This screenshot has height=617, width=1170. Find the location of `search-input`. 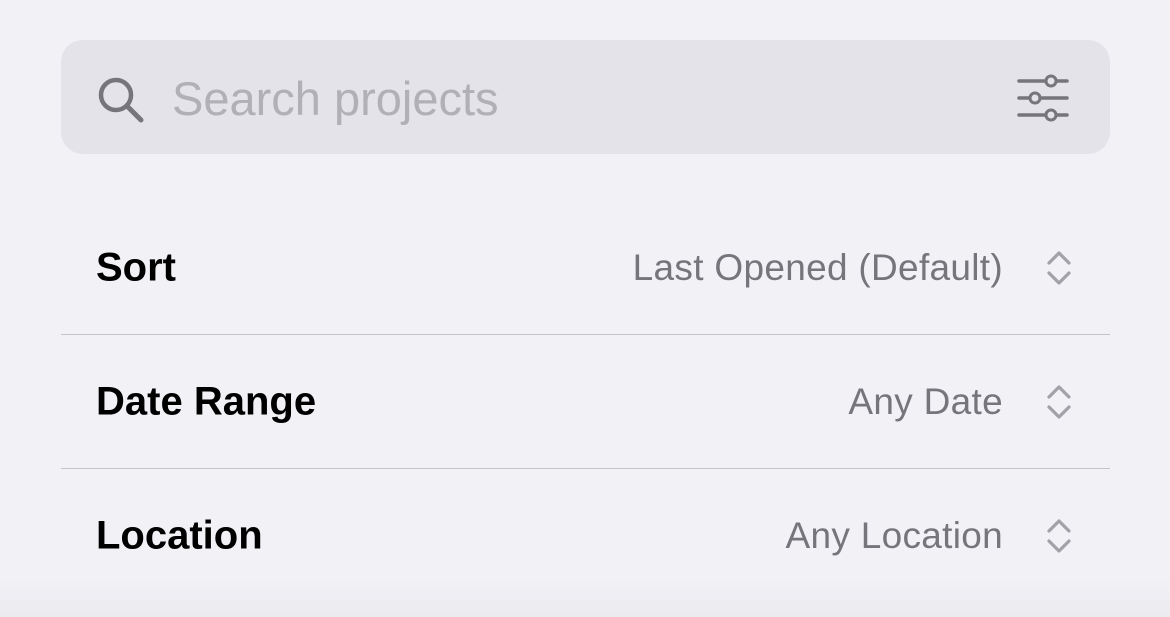

search-input is located at coordinates (552, 98).